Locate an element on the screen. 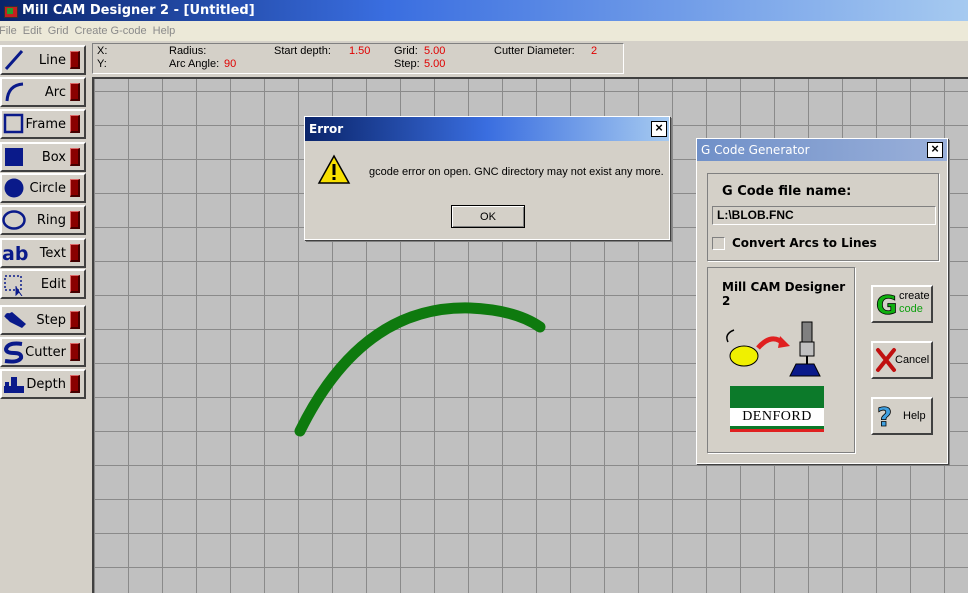  edit-icon is located at coordinates (15, 284).